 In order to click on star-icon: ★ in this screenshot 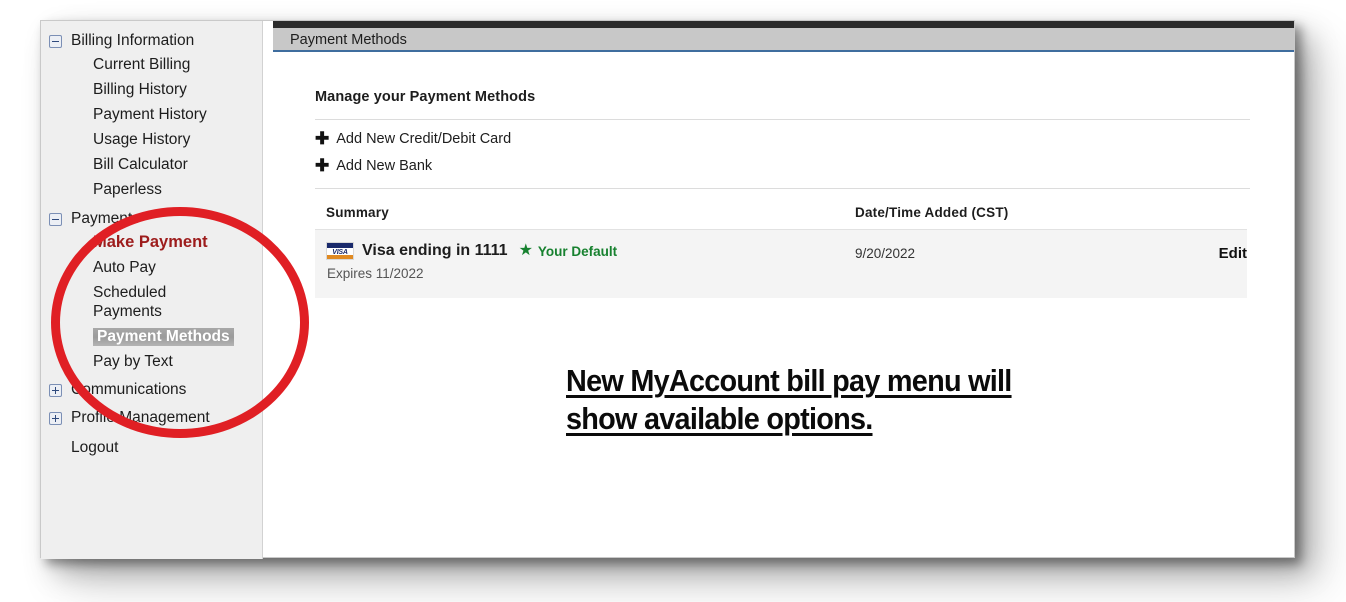, I will do `click(525, 250)`.